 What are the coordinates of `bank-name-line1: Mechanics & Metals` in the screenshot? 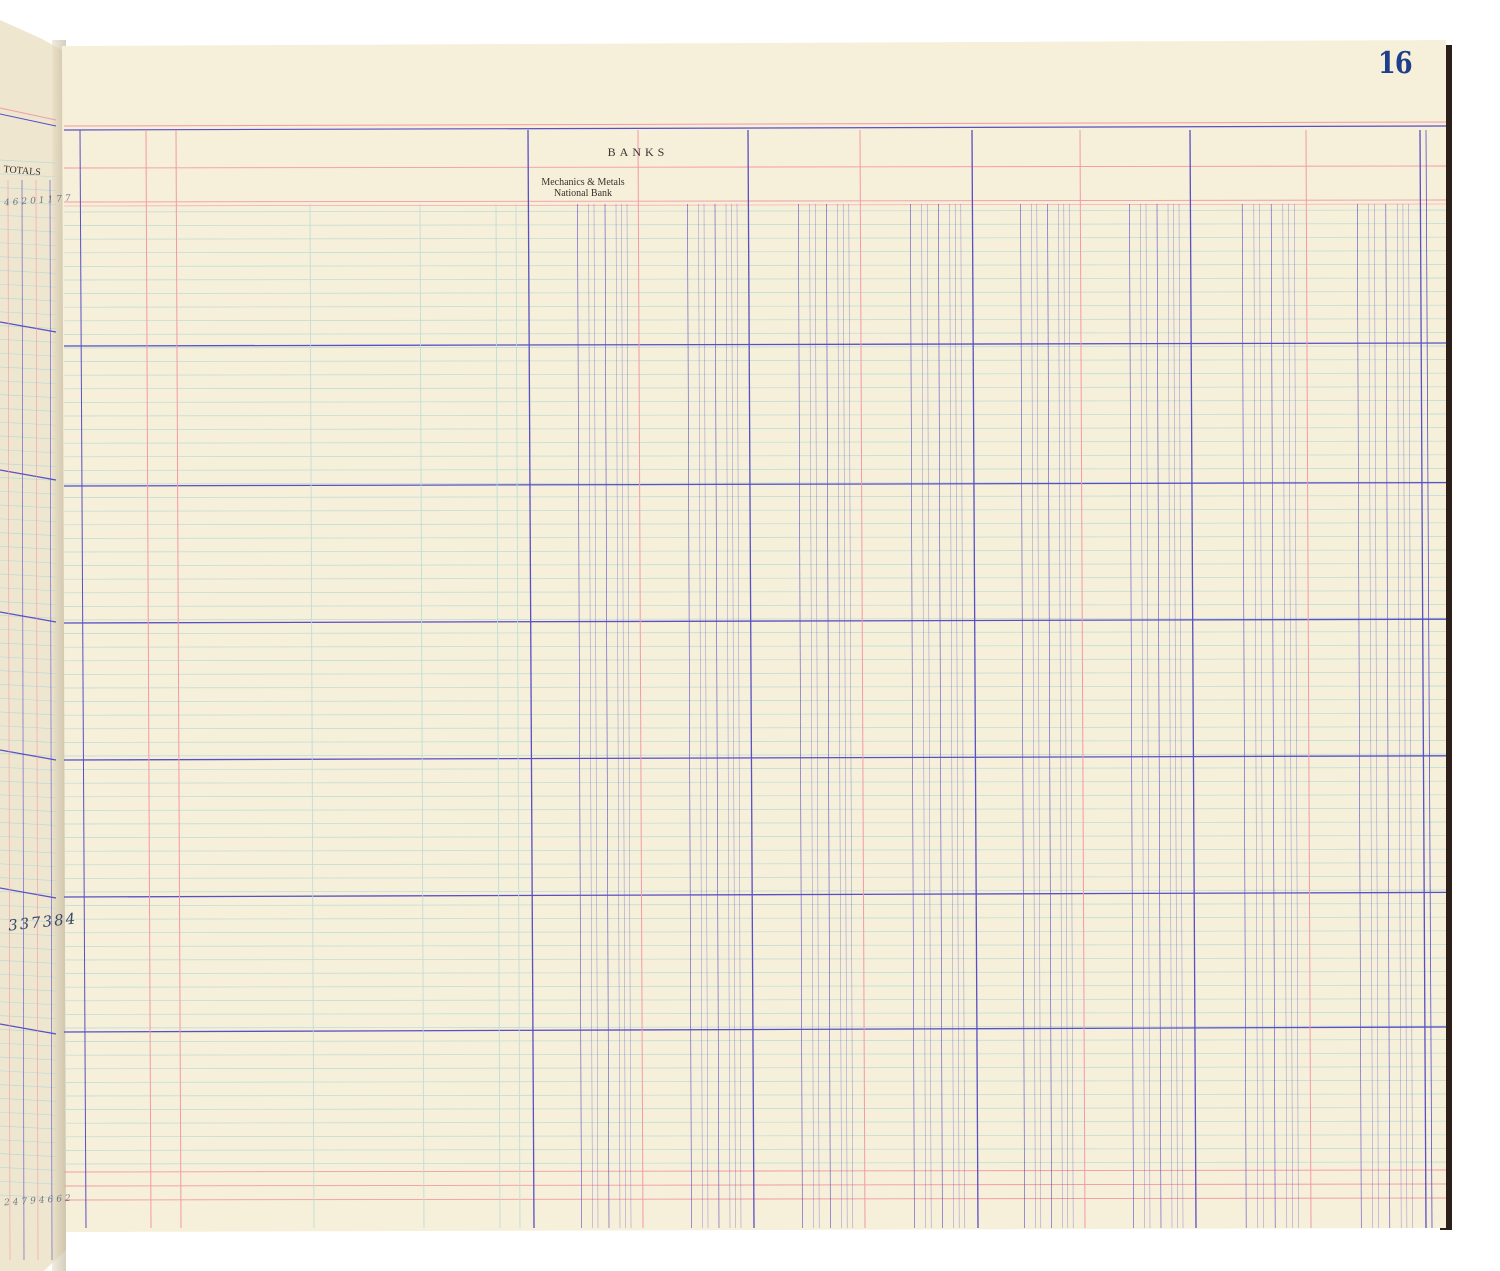 It's located at (583, 182).